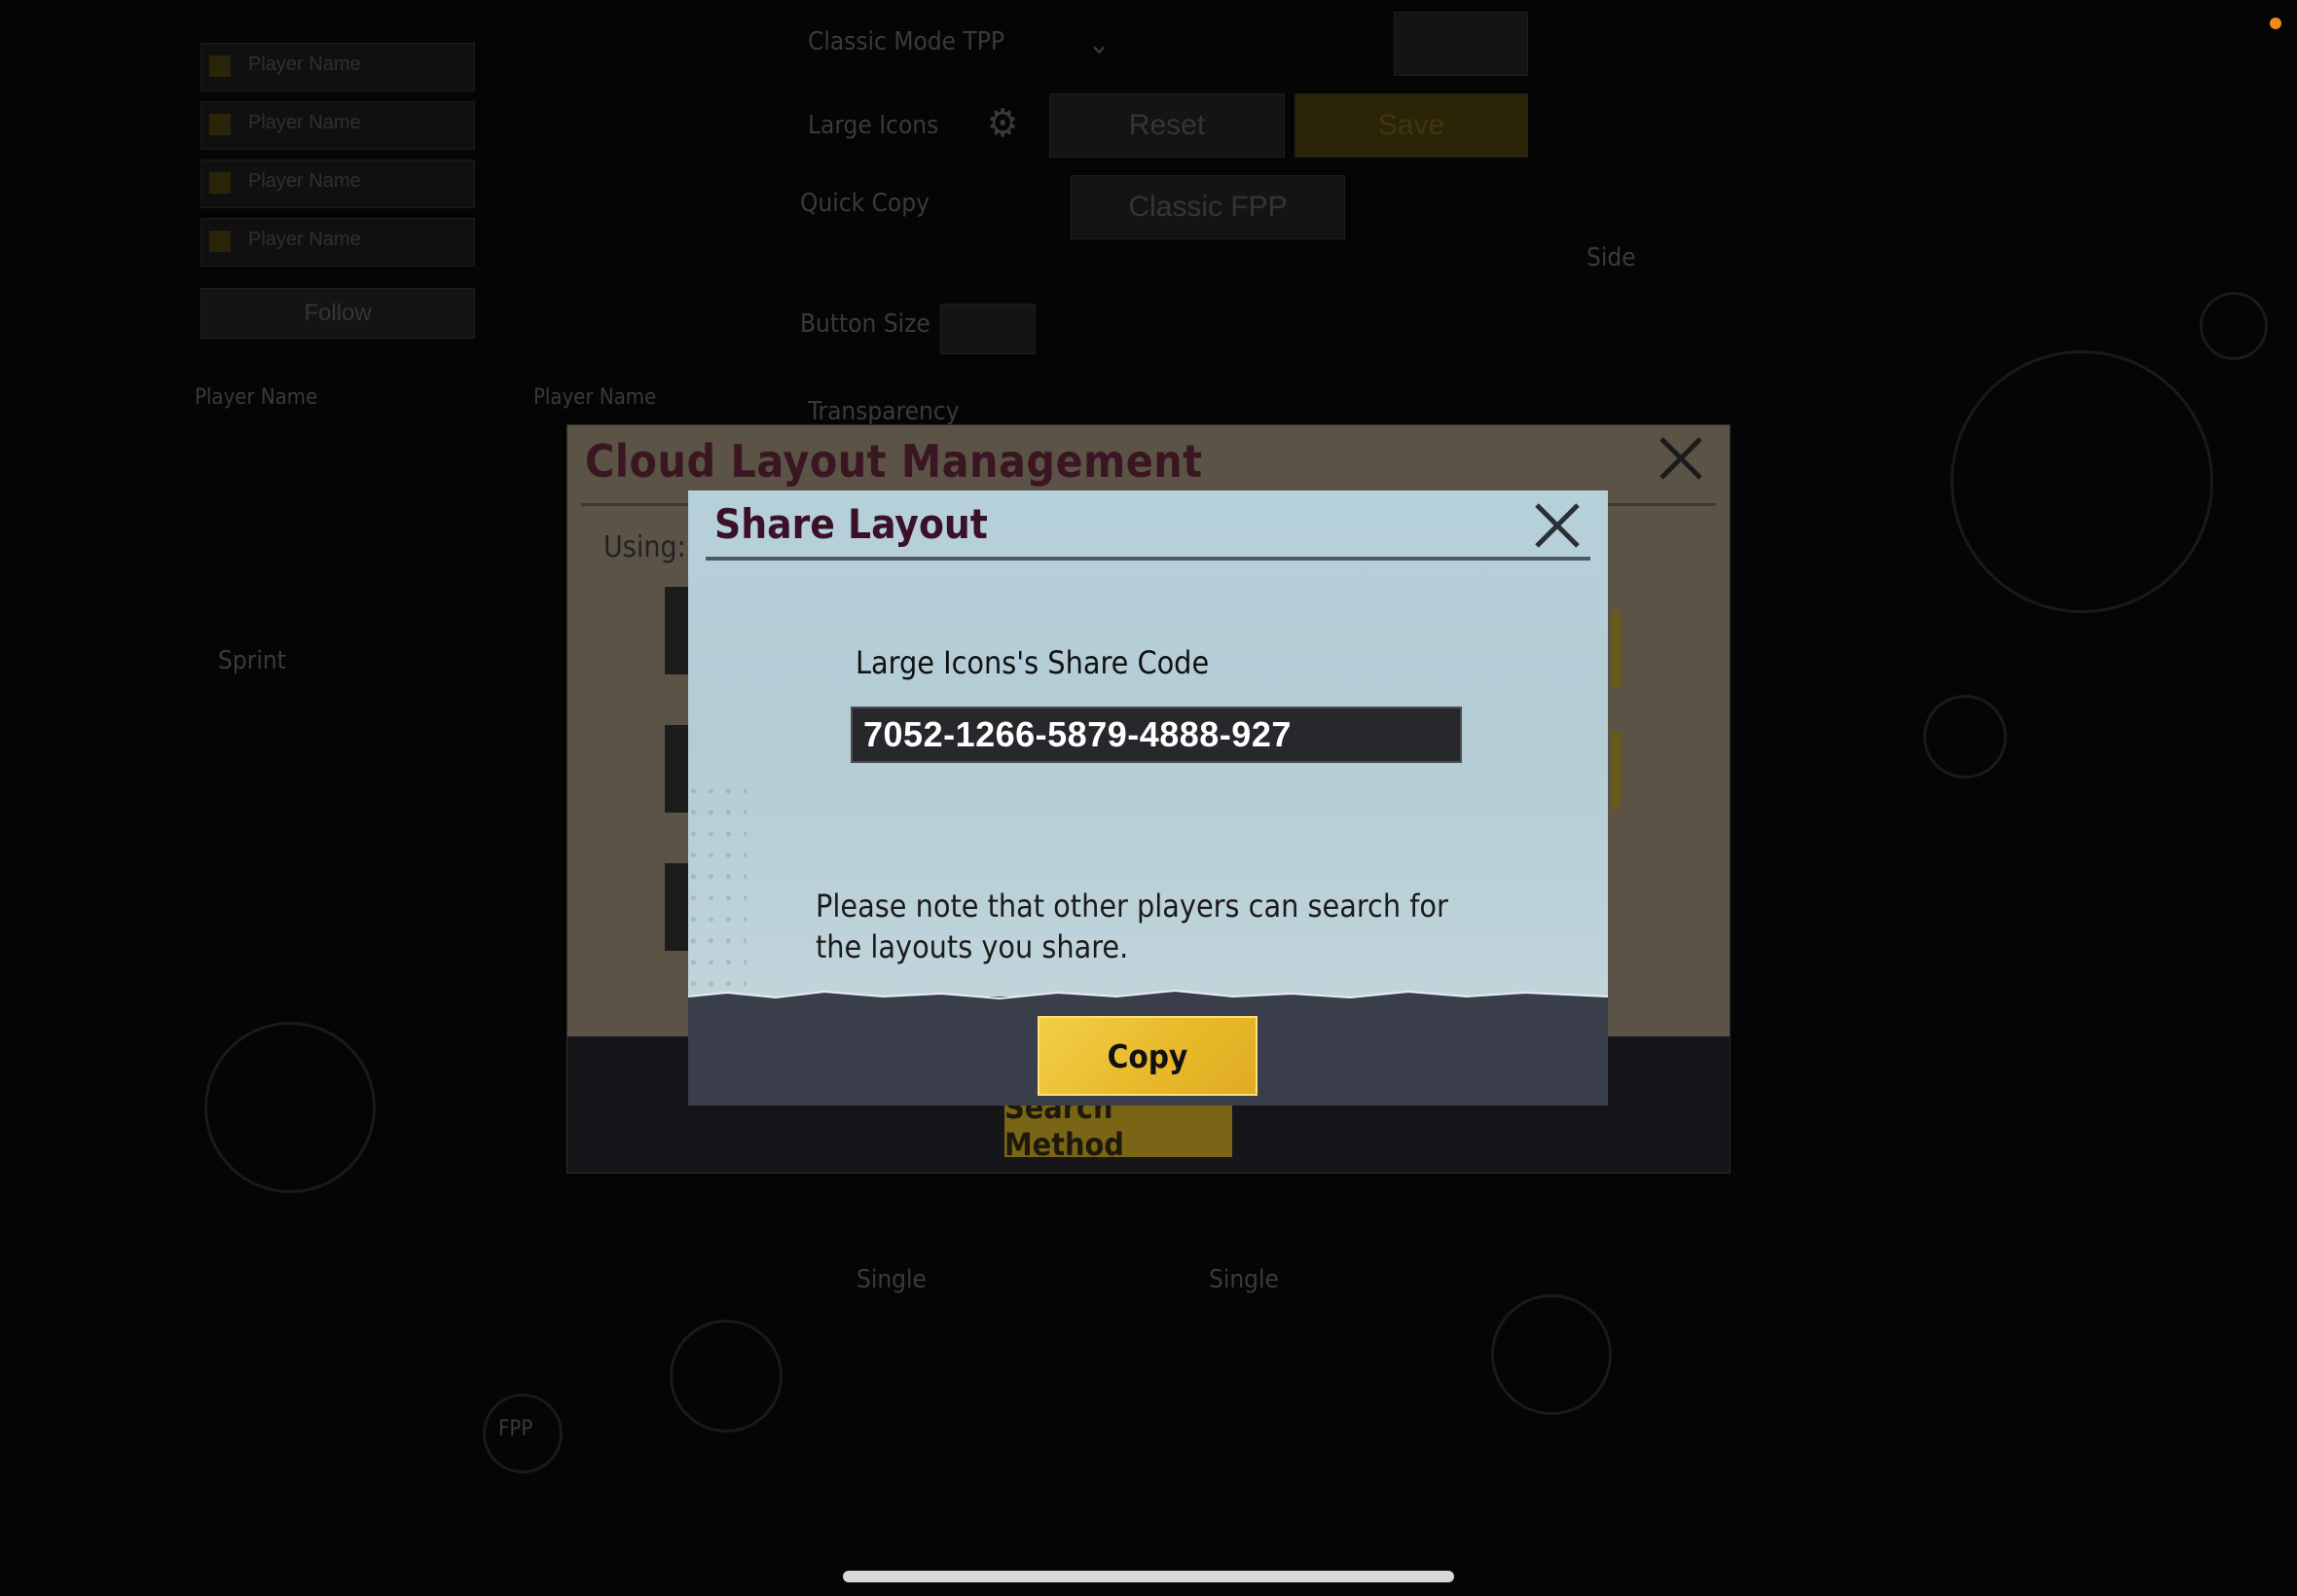 This screenshot has height=1596, width=2297. What do you see at coordinates (865, 324) in the screenshot?
I see `button-size-label: Button Size` at bounding box center [865, 324].